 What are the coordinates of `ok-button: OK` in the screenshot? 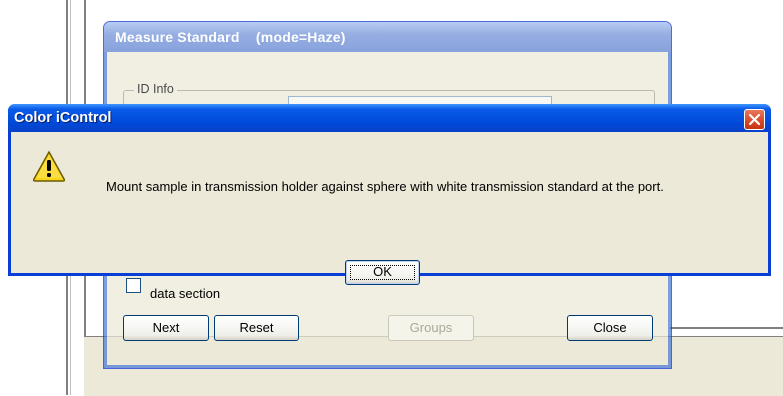 It's located at (382, 272).